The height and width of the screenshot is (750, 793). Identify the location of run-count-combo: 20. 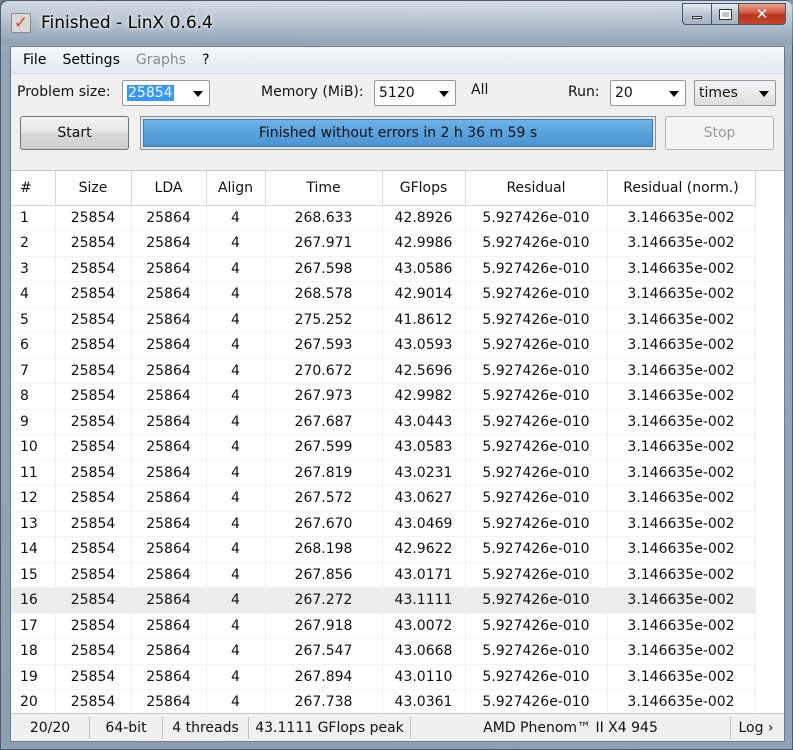
(648, 93).